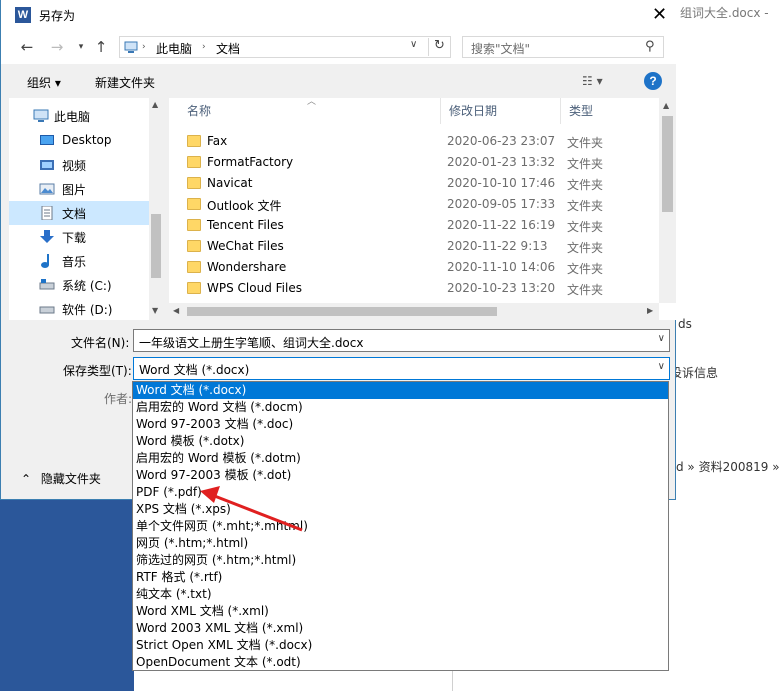  What do you see at coordinates (210, 494) in the screenshot?
I see `annotation-arrow-head` at bounding box center [210, 494].